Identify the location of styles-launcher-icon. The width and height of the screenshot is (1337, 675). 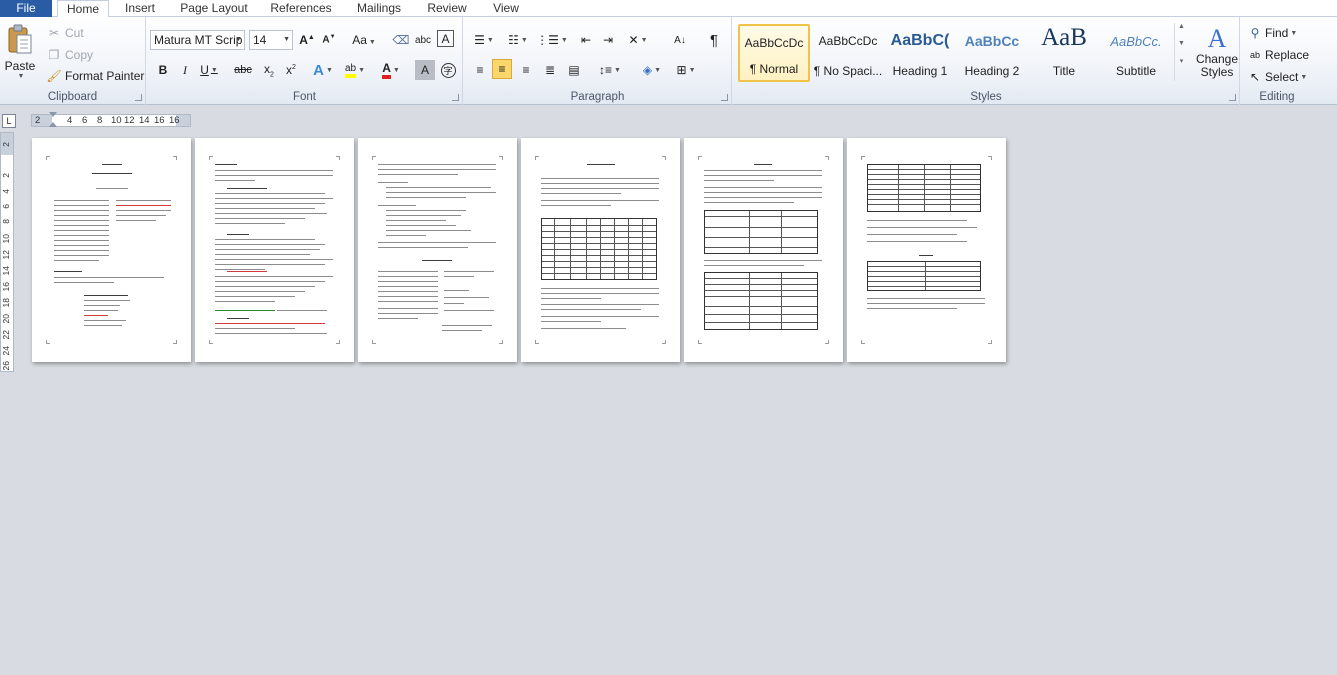
(1232, 97).